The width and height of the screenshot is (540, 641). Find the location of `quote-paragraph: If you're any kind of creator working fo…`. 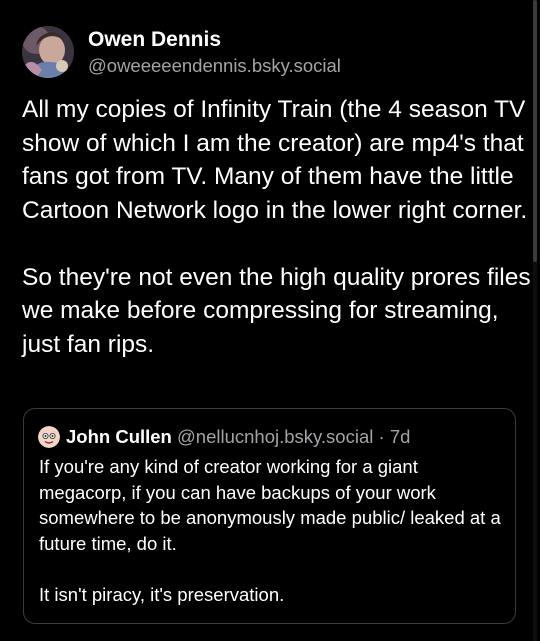

quote-paragraph: If you're any kind of creator working fo… is located at coordinates (270, 505).